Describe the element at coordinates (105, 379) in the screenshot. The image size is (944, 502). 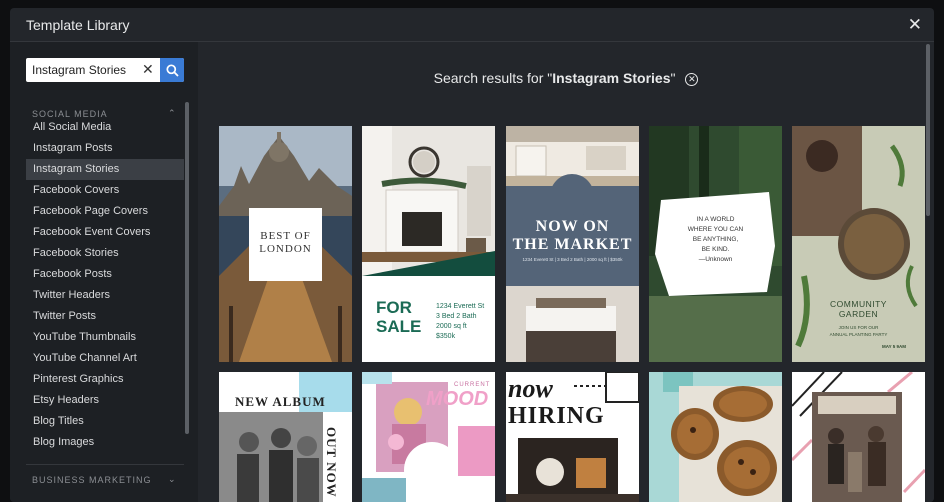
I see `sidebar-item-pinterest-graphics: Pinterest Graphics` at that location.